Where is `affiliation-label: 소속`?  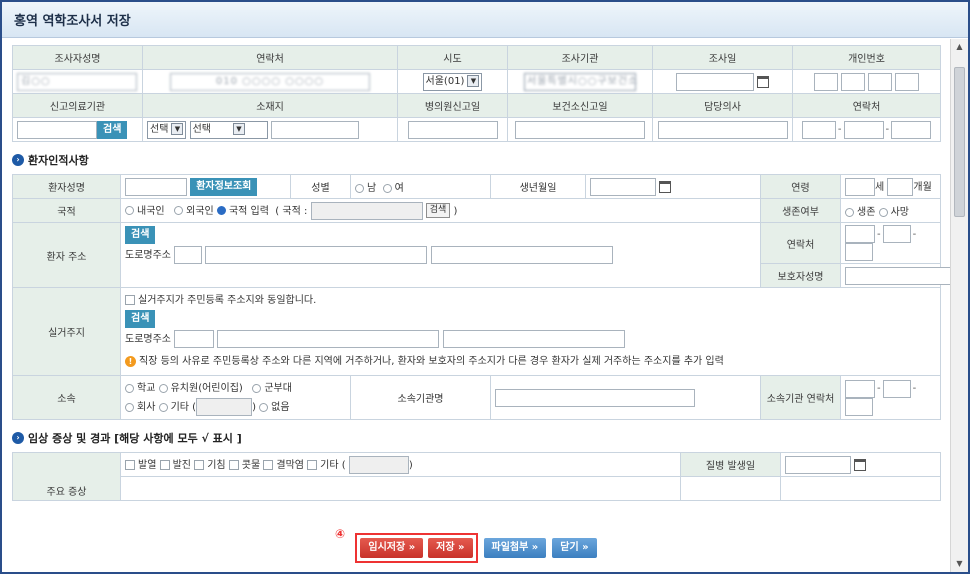
affiliation-label: 소속 is located at coordinates (66, 397).